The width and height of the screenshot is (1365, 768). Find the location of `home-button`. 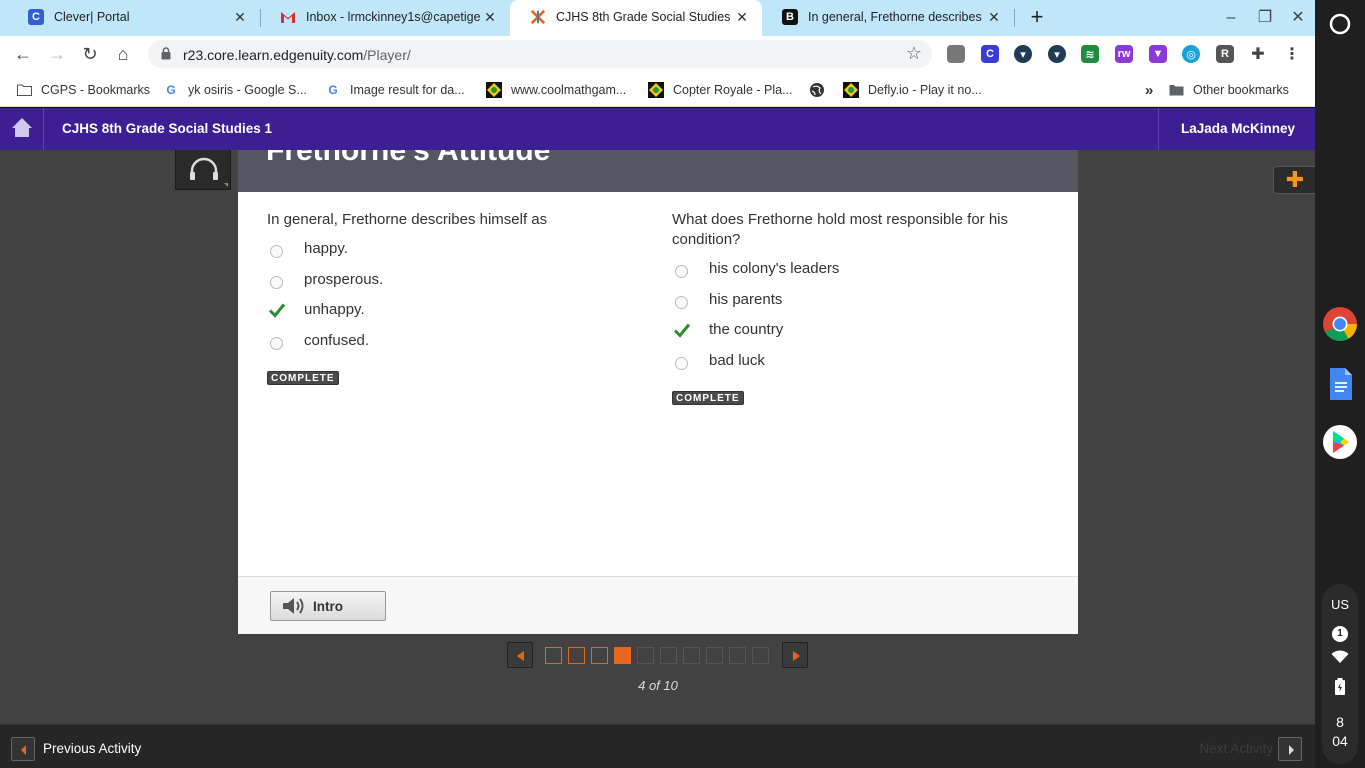

home-button is located at coordinates (22, 129).